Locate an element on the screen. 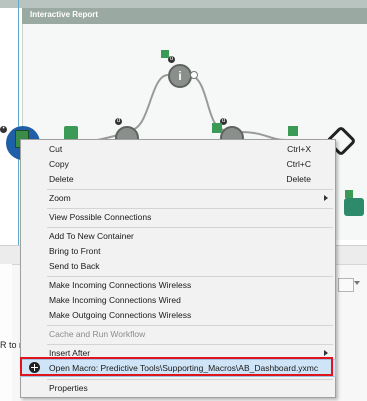 The image size is (367, 401). menu-item-label: Bring to Front is located at coordinates (75, 251).